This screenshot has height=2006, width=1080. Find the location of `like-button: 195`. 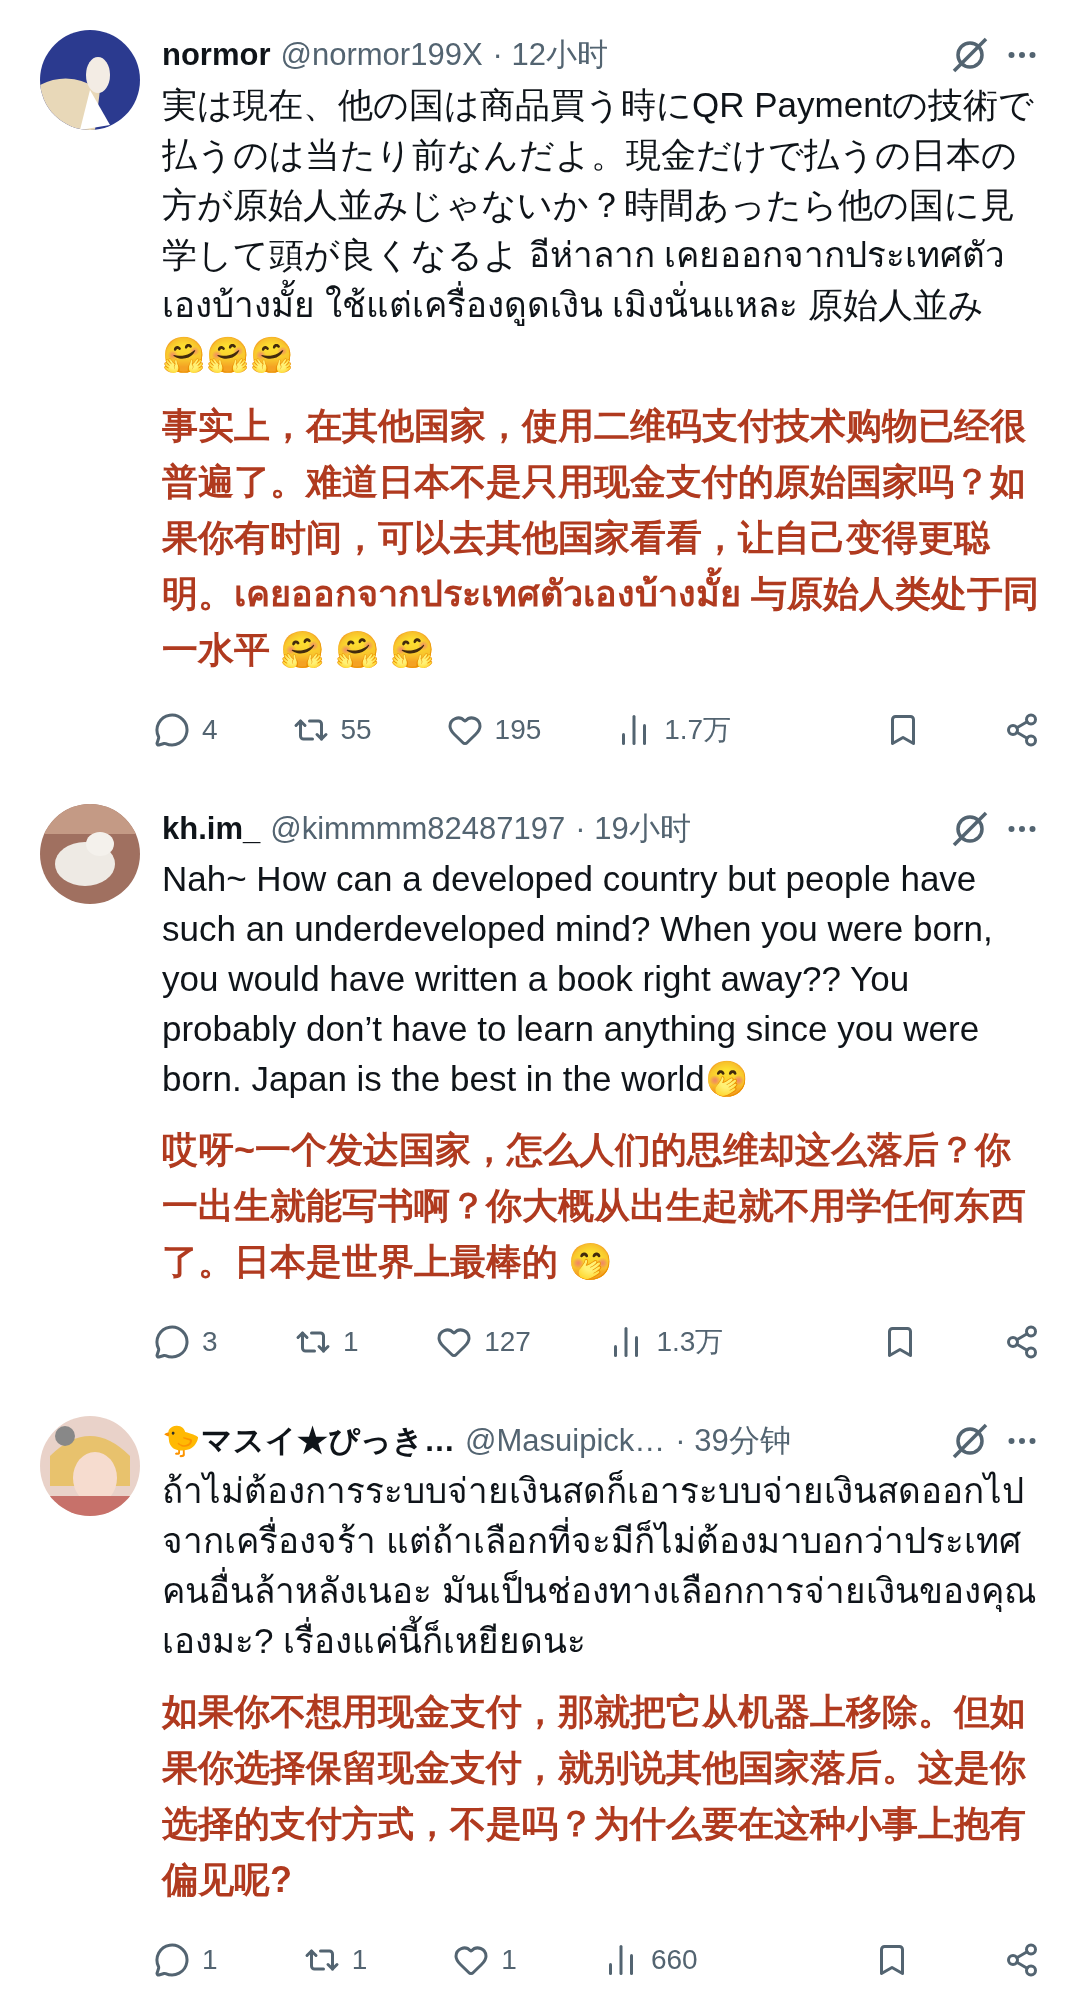

like-button: 195 is located at coordinates (494, 730).